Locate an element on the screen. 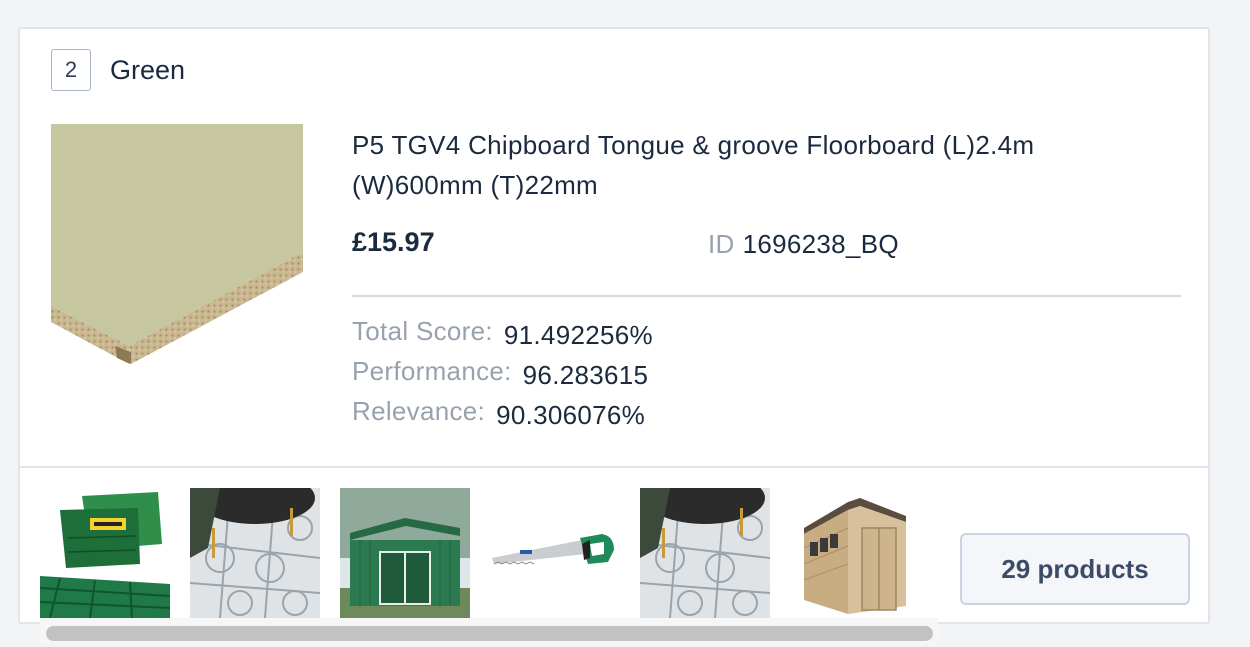 This screenshot has width=1250, height=647. horizontal-scrollbar is located at coordinates (489, 631).